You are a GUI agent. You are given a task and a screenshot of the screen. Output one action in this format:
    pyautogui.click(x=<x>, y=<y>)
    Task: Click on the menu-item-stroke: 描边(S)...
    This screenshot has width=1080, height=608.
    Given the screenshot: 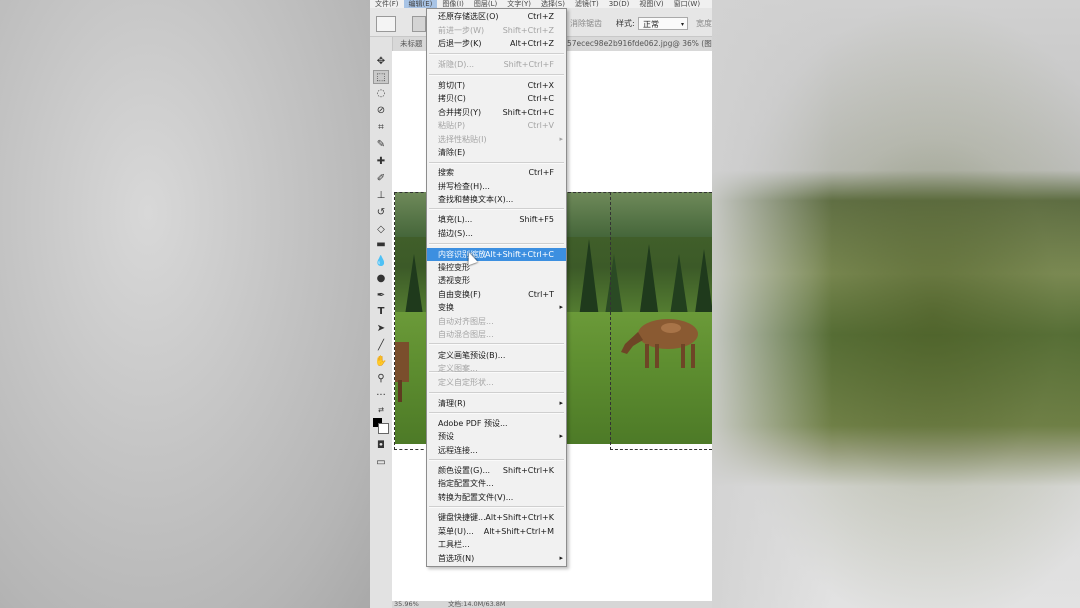 What is the action you would take?
    pyautogui.click(x=496, y=233)
    